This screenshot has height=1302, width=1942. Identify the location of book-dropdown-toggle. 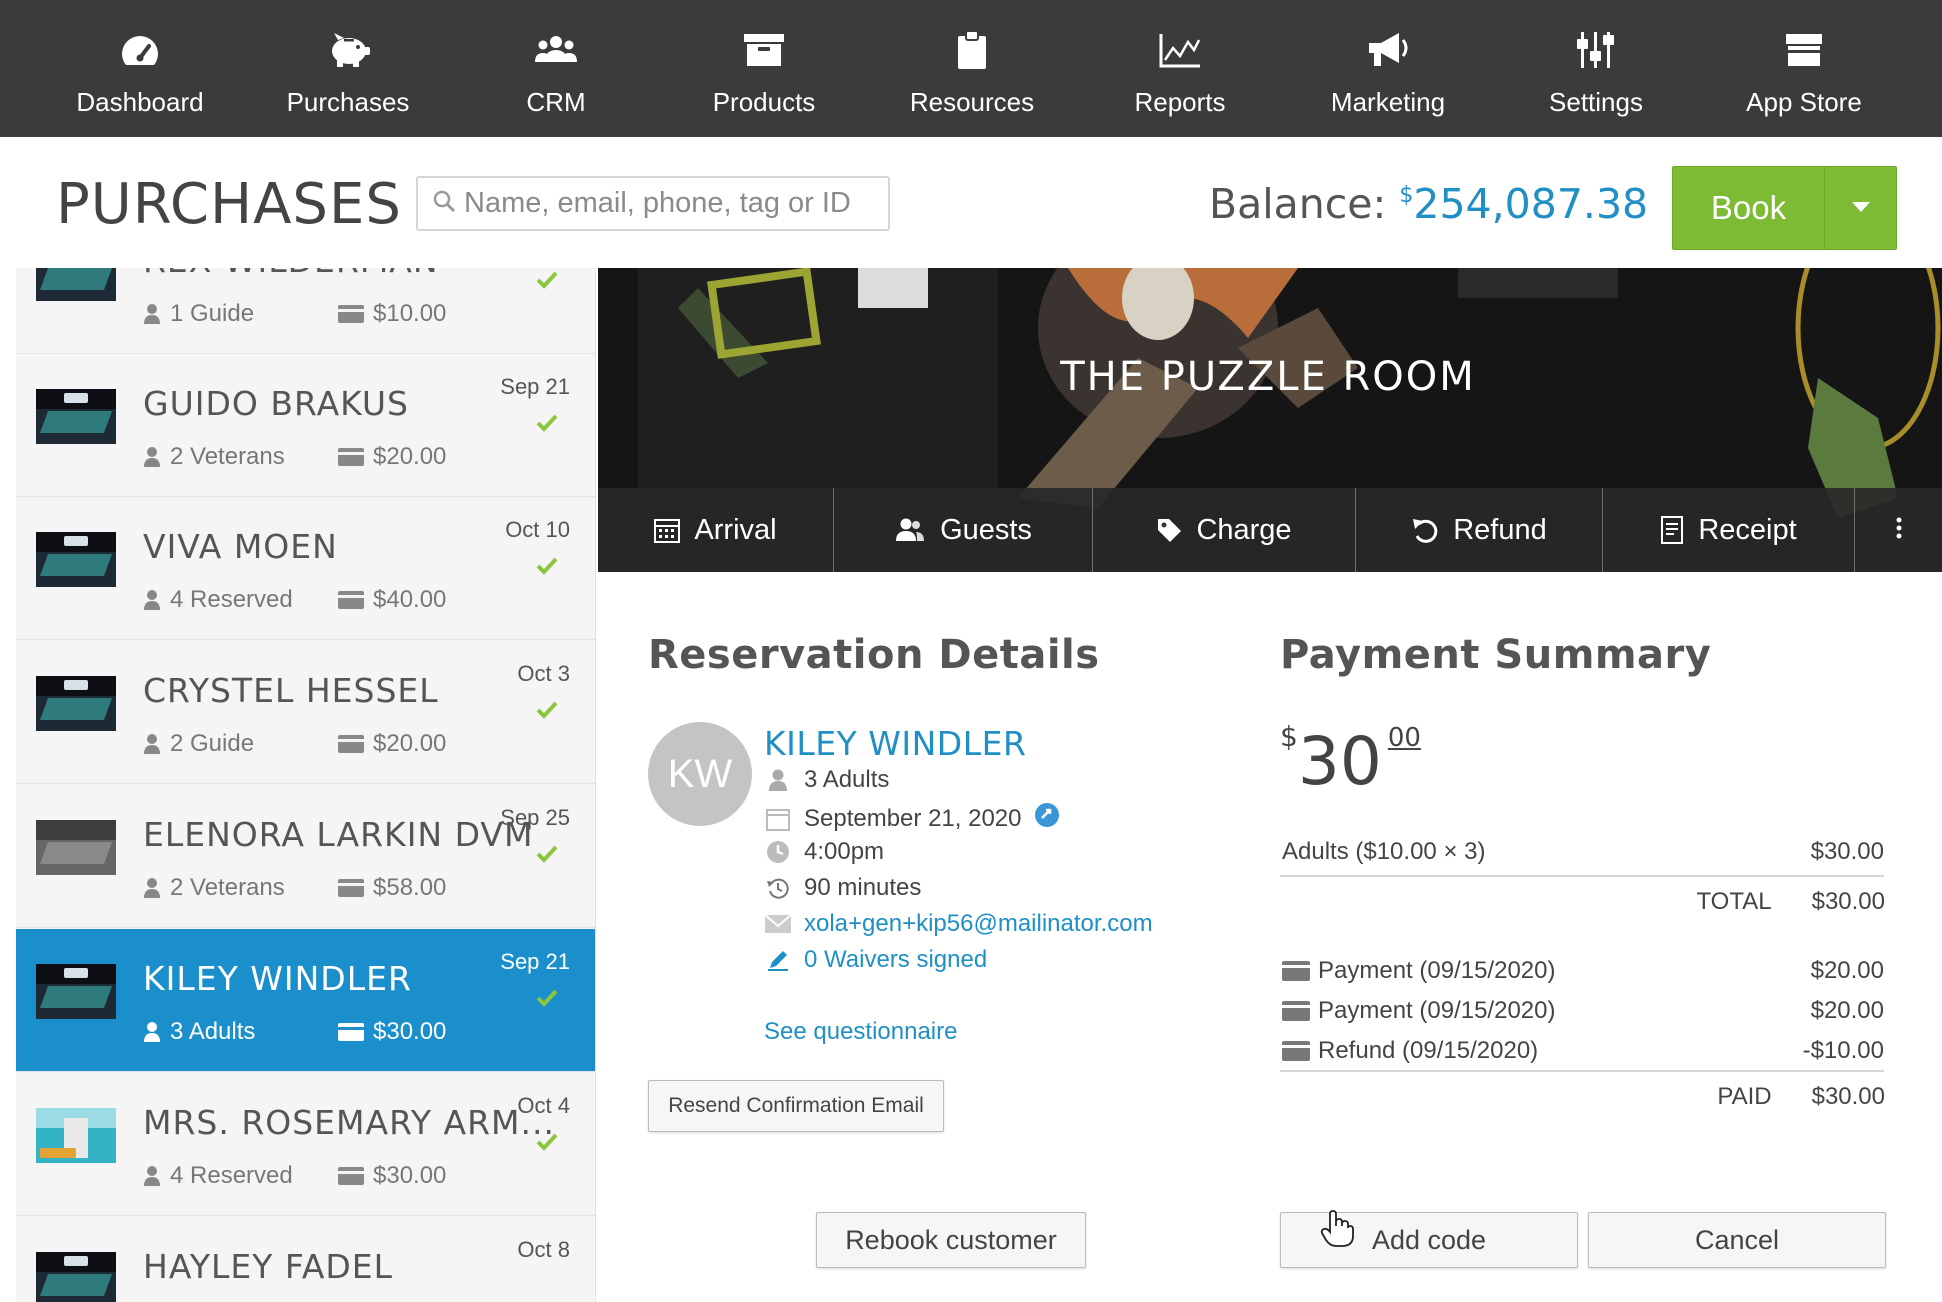
(1860, 208).